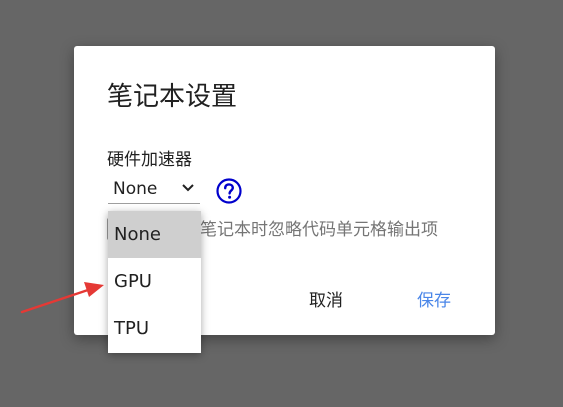  Describe the element at coordinates (326, 301) in the screenshot. I see `cancel-button: 取消` at that location.